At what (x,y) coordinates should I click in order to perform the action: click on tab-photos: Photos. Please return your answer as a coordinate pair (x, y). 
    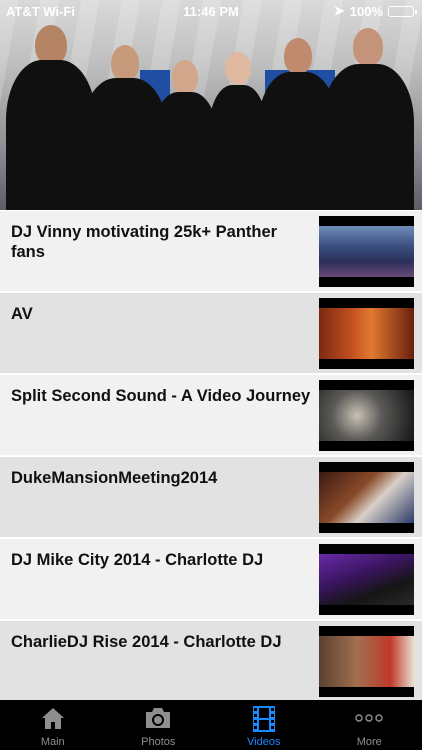
    Looking at the image, I should click on (159, 725).